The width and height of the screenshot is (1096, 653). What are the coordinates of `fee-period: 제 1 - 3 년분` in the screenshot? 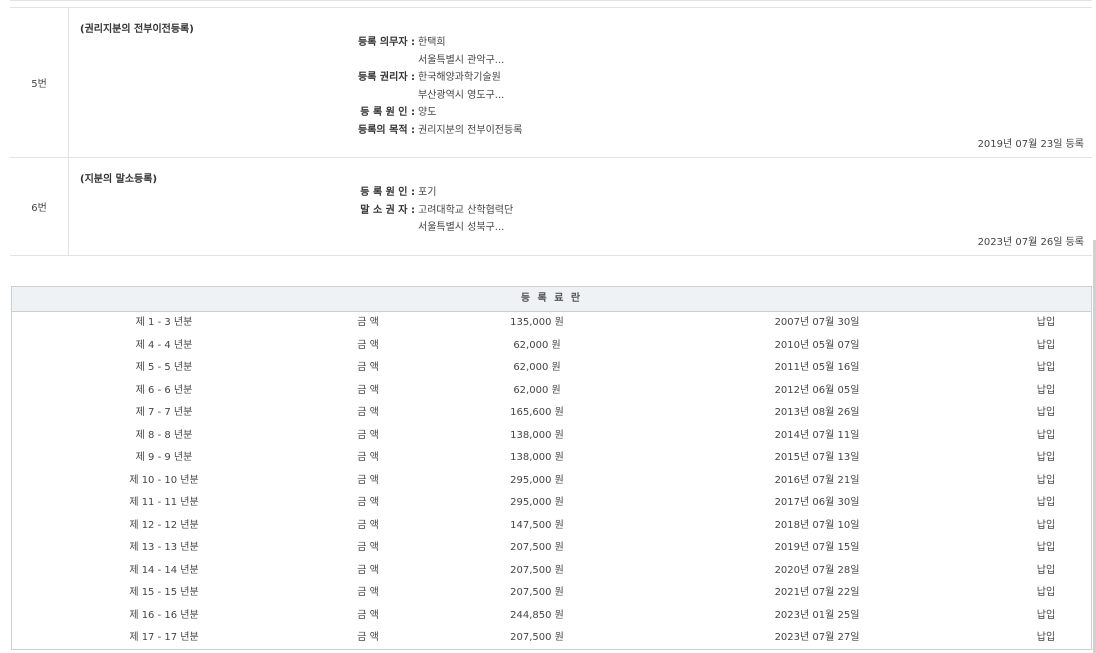 It's located at (164, 323).